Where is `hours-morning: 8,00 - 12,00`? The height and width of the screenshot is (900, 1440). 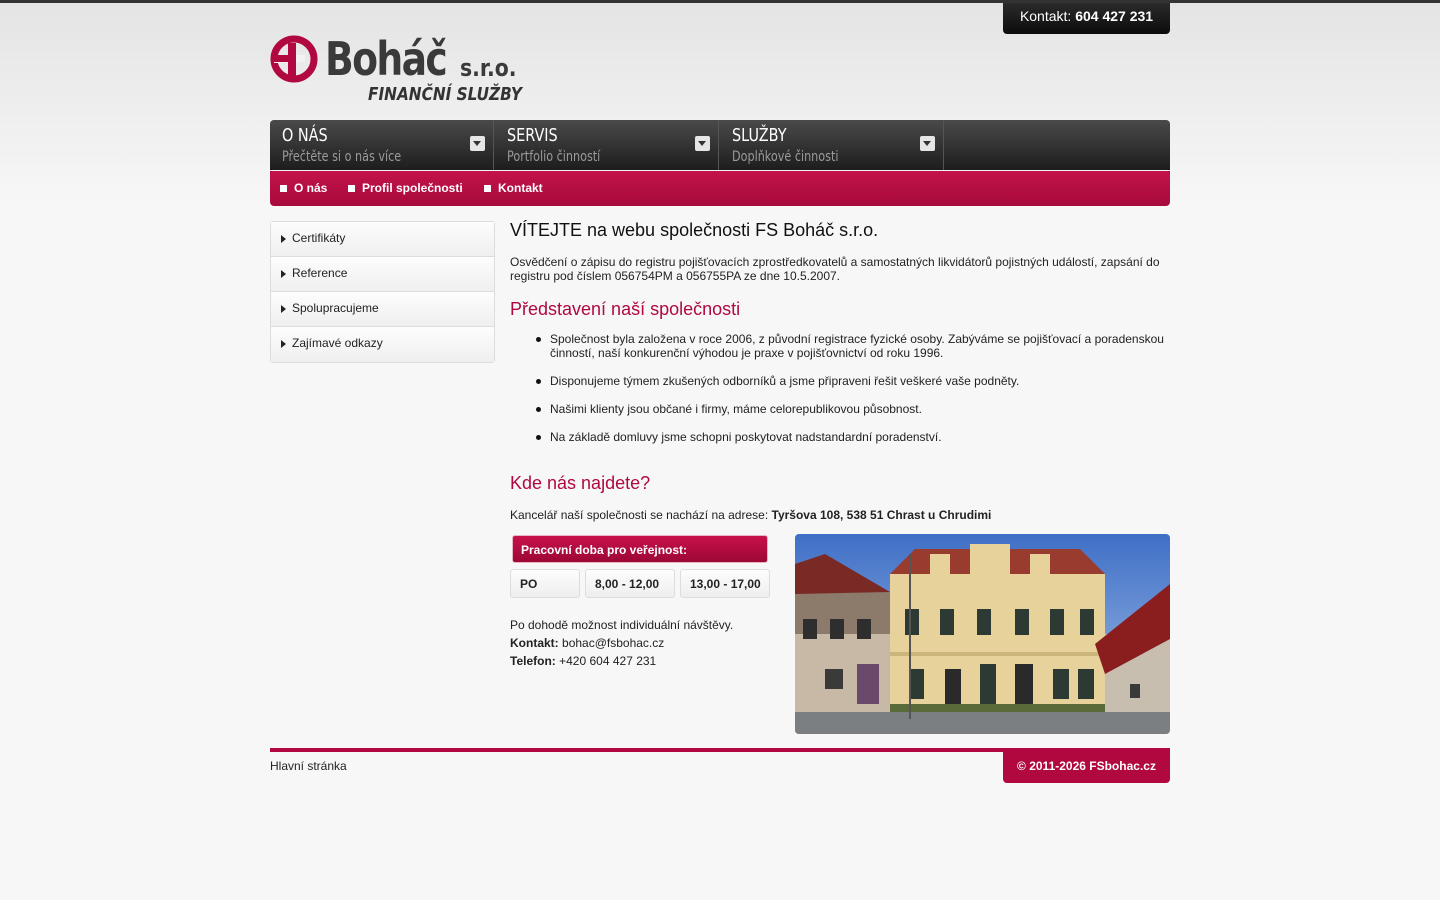
hours-morning: 8,00 - 12,00 is located at coordinates (630, 583).